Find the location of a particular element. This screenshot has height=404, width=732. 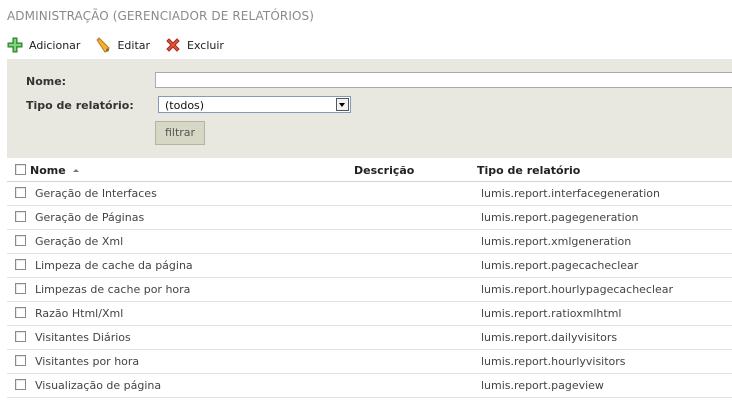

type-filter-select: (todos) is located at coordinates (254, 104).